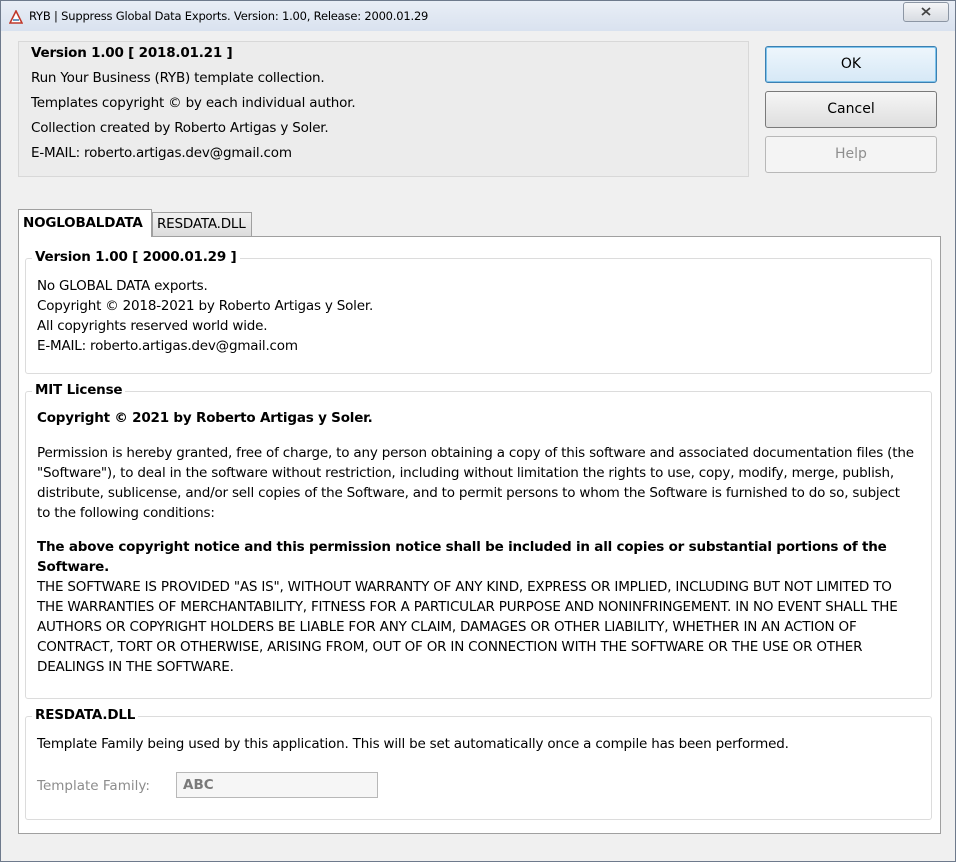 The height and width of the screenshot is (862, 956). What do you see at coordinates (851, 109) in the screenshot?
I see `cancel-button: Cancel` at bounding box center [851, 109].